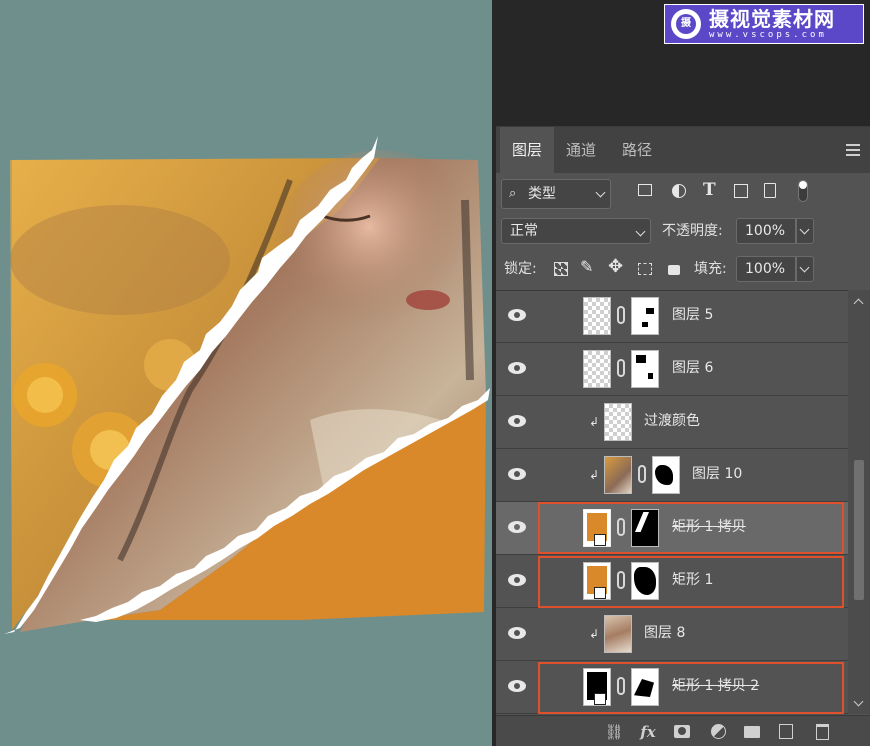 The height and width of the screenshot is (746, 870). I want to click on layer-row: 图层 6, so click(672, 369).